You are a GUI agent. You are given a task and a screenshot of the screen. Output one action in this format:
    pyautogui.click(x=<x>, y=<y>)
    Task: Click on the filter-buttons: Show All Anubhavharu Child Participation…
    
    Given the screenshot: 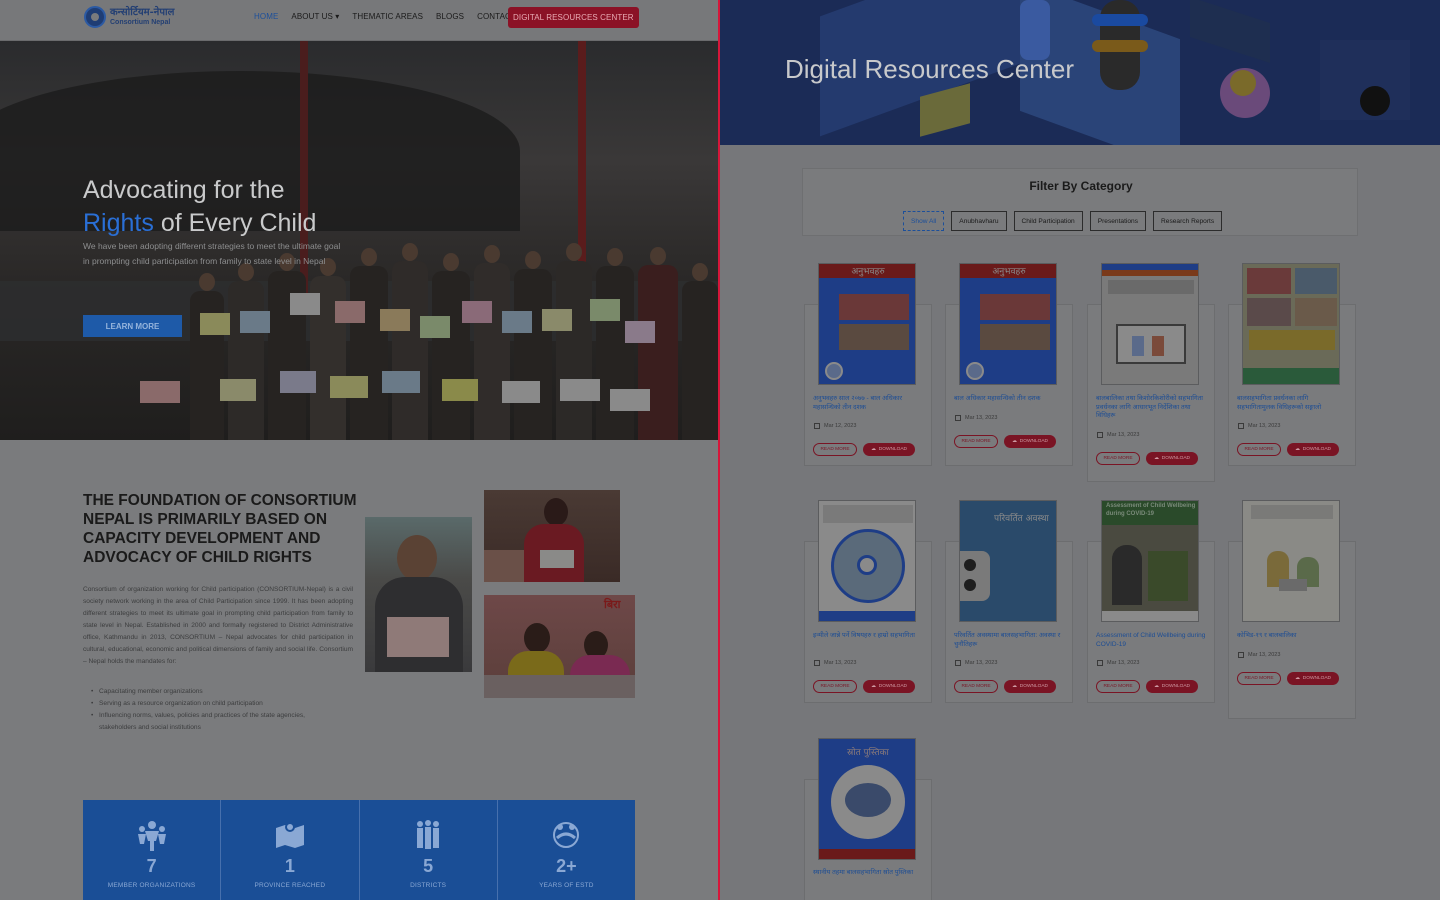 What is the action you would take?
    pyautogui.click(x=1063, y=221)
    